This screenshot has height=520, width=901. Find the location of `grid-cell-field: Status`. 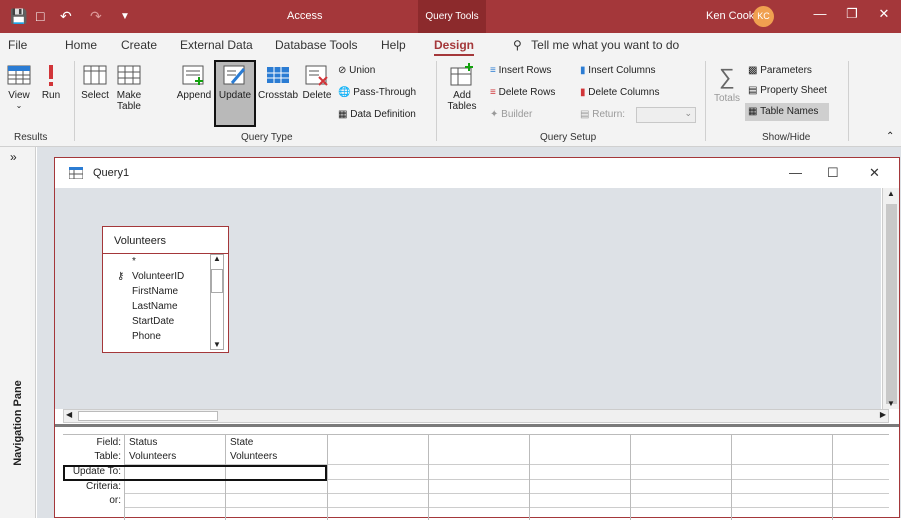

grid-cell-field: Status is located at coordinates (143, 442).